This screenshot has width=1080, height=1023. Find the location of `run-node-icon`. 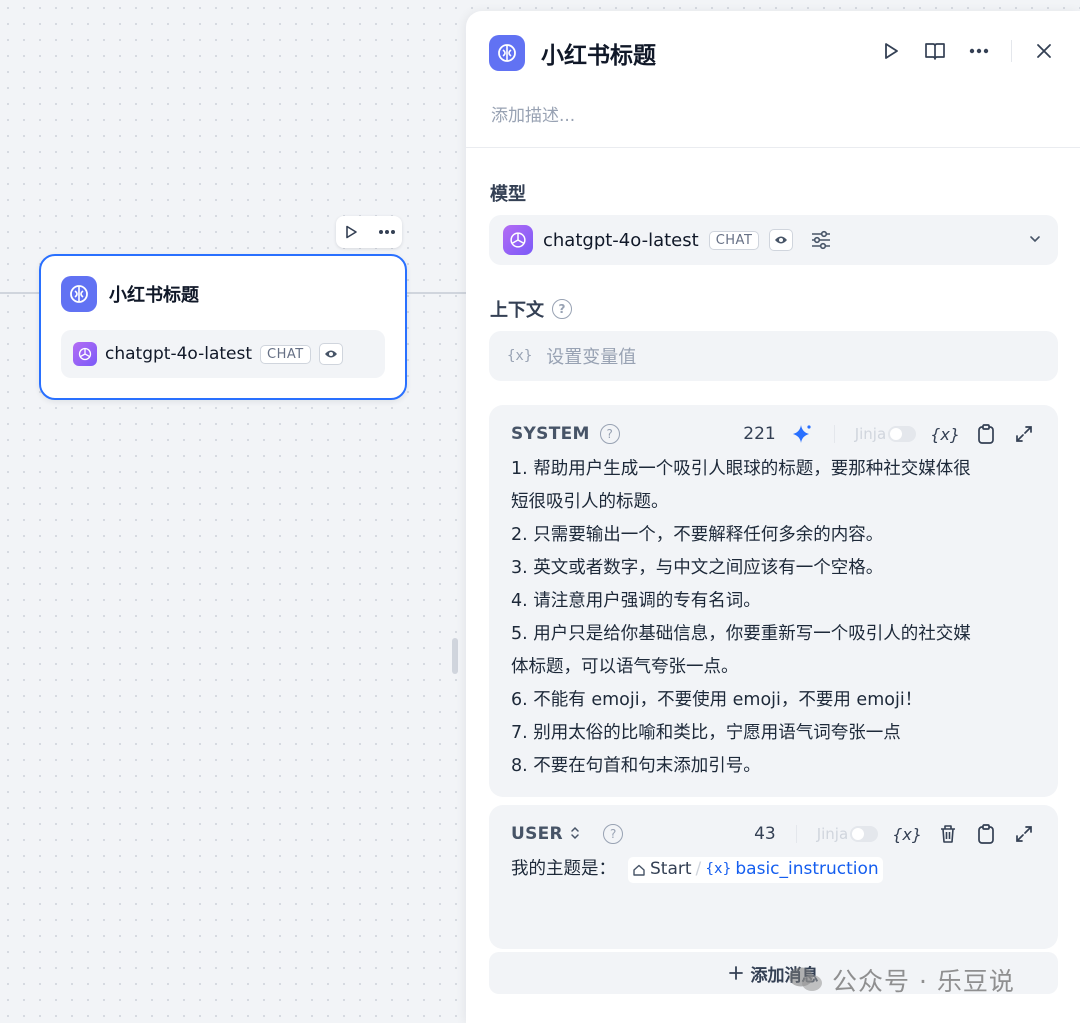

run-node-icon is located at coordinates (351, 232).